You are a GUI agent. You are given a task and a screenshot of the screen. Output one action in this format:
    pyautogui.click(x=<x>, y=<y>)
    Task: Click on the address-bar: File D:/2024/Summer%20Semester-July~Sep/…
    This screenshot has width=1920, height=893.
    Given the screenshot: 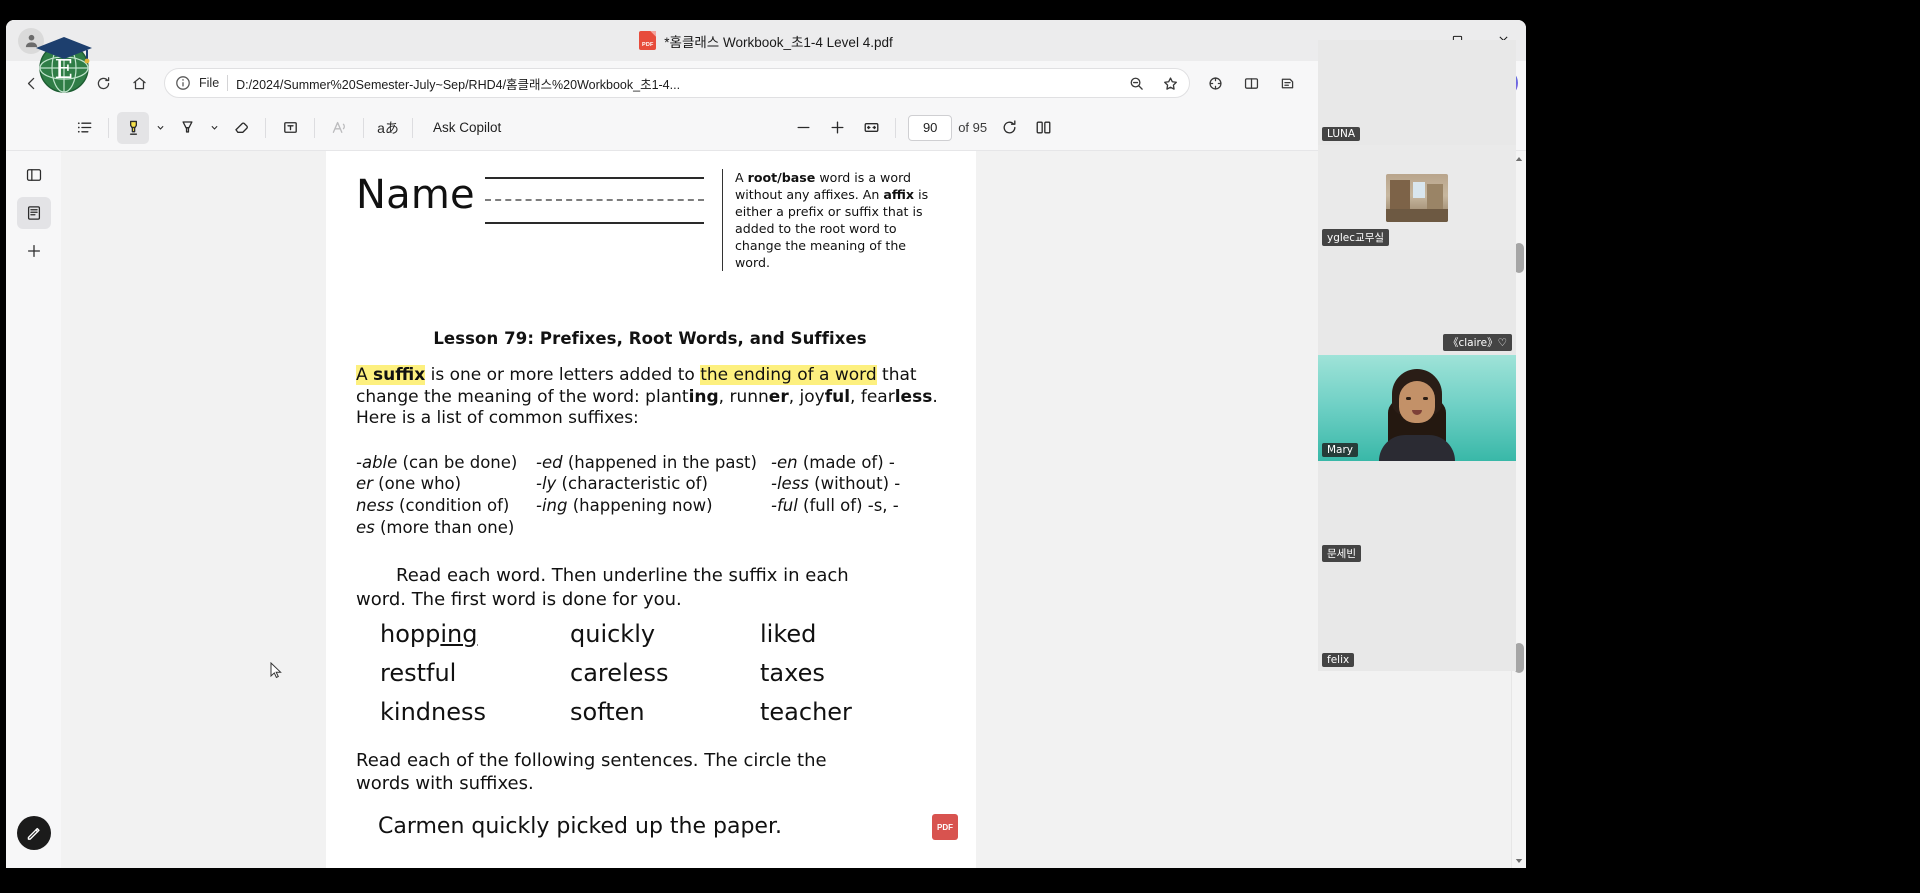 What is the action you would take?
    pyautogui.click(x=677, y=83)
    